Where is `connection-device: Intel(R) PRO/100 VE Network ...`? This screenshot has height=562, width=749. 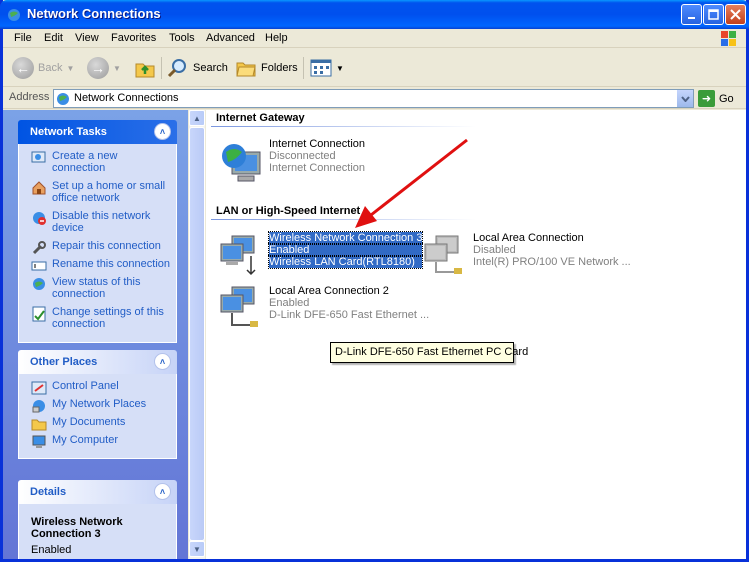
connection-device: Intel(R) PRO/100 VE Network ... is located at coordinates (552, 262).